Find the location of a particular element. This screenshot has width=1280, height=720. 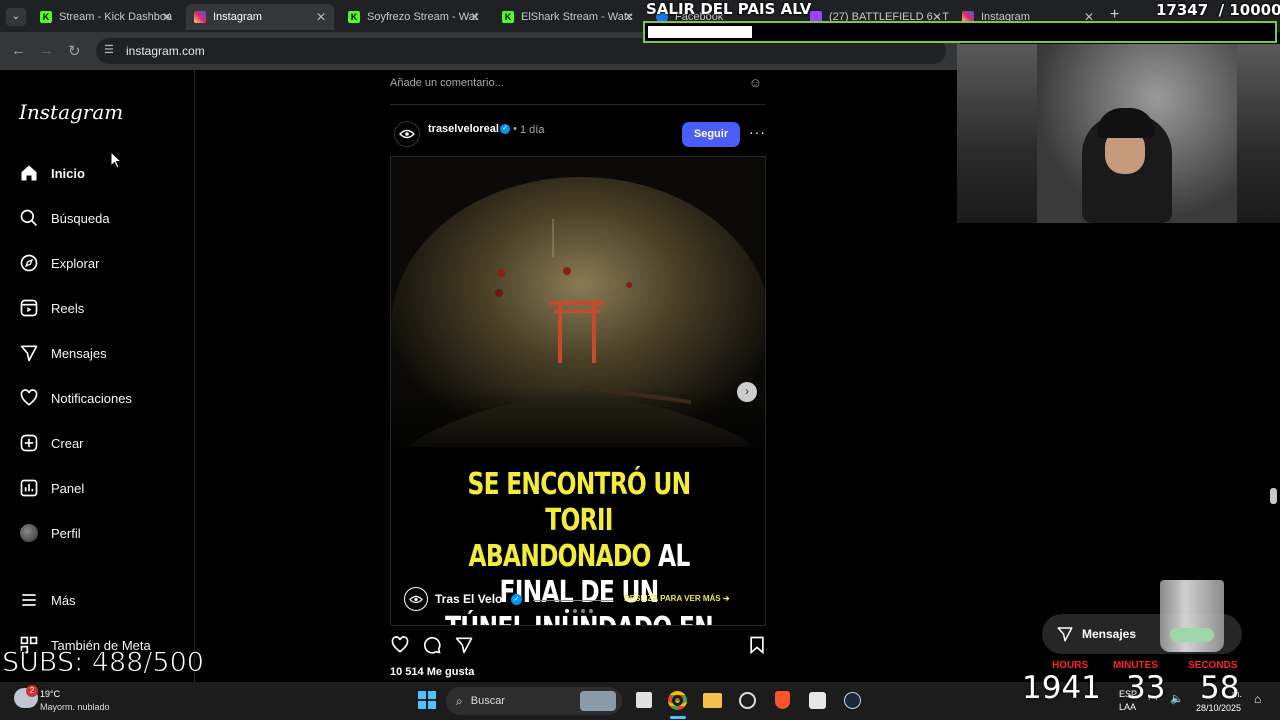

sidebar-item-label: Búsqueda is located at coordinates (80, 218).